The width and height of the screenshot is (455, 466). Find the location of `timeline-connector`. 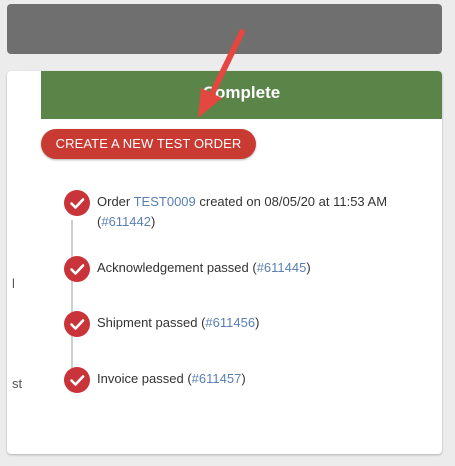

timeline-connector is located at coordinates (72, 300).